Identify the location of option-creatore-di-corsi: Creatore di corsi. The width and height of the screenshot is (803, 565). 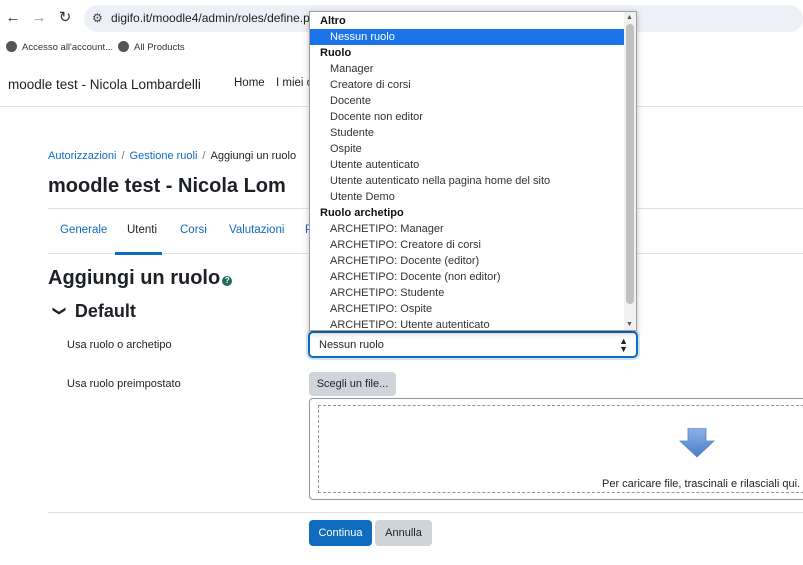
(467, 85).